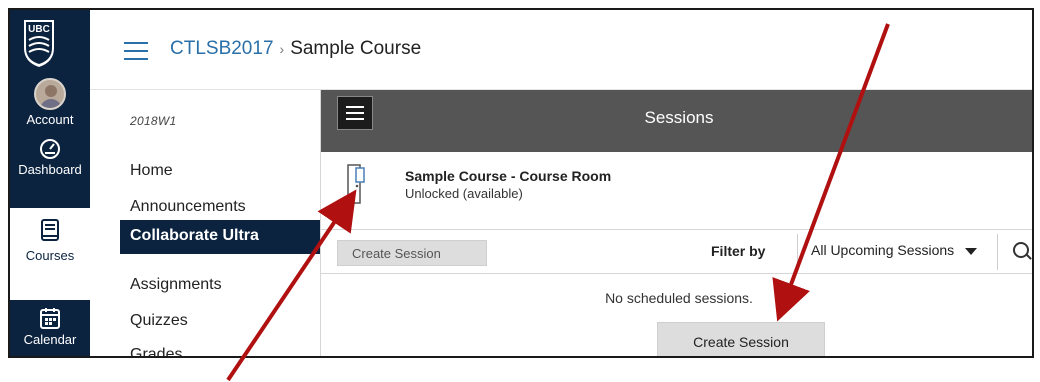 The image size is (1040, 382). I want to click on rail-item-account: Account, so click(50, 102).